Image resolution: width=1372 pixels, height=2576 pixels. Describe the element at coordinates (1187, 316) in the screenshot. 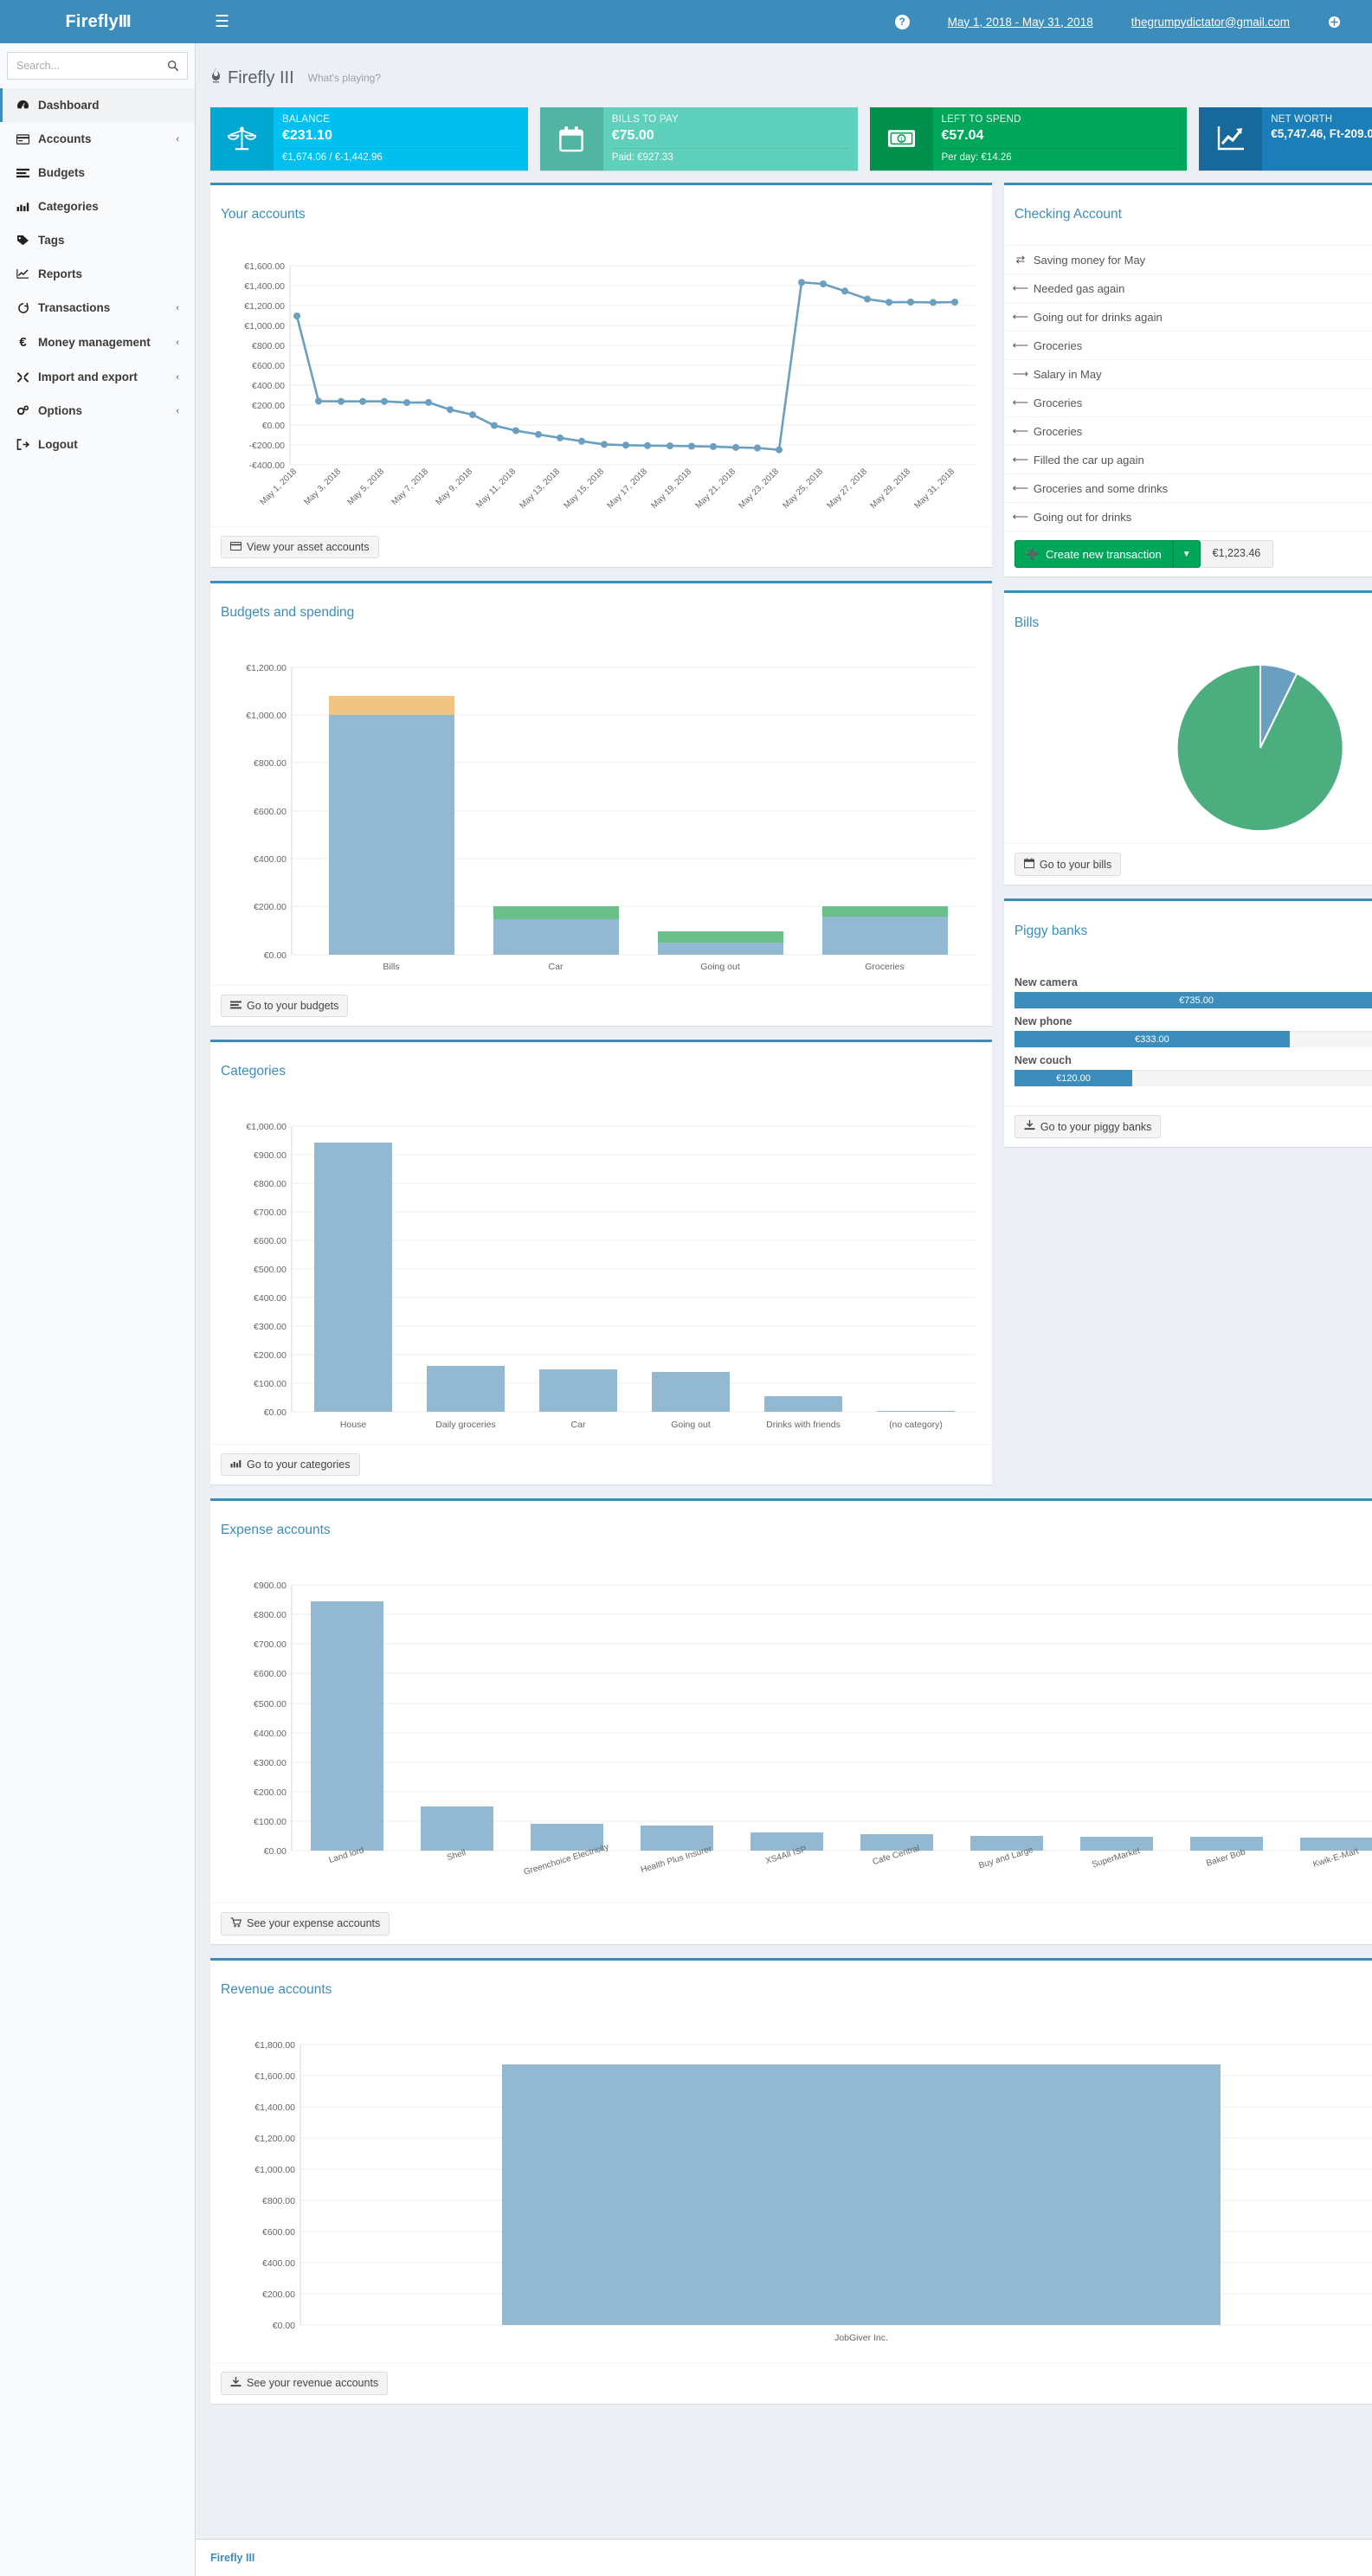

I see `table-row: ⟵Going out for drinks again€-32.76` at that location.